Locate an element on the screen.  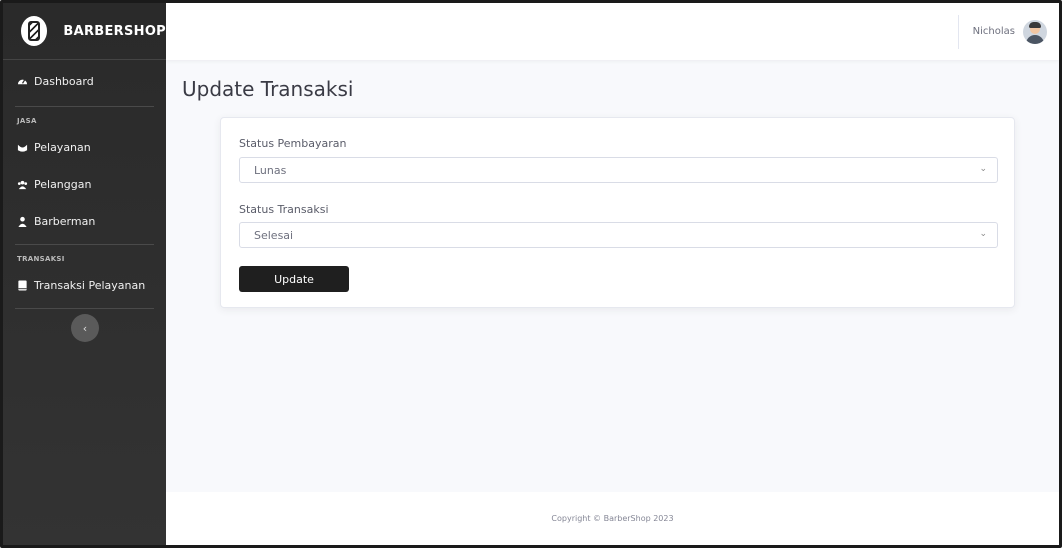
page-title: Update Transaksi is located at coordinates (268, 89).